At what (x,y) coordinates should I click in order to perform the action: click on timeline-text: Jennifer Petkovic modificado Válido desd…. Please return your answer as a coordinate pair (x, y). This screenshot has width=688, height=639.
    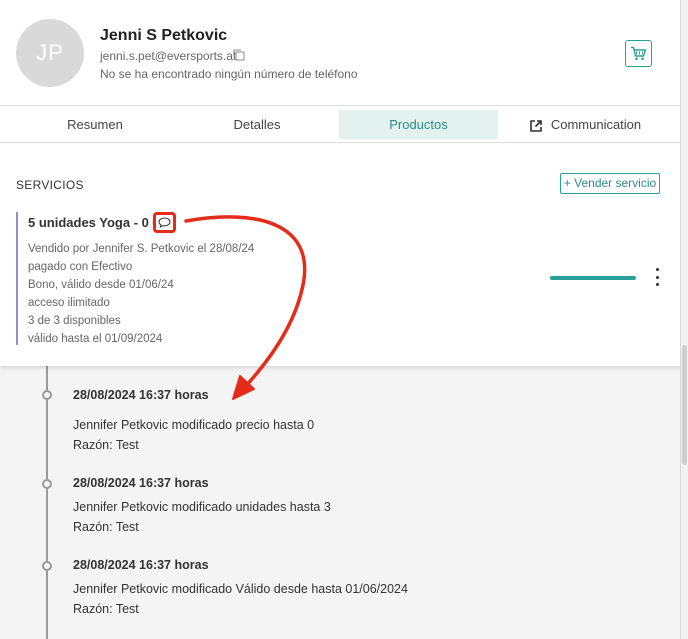
    Looking at the image, I should click on (240, 589).